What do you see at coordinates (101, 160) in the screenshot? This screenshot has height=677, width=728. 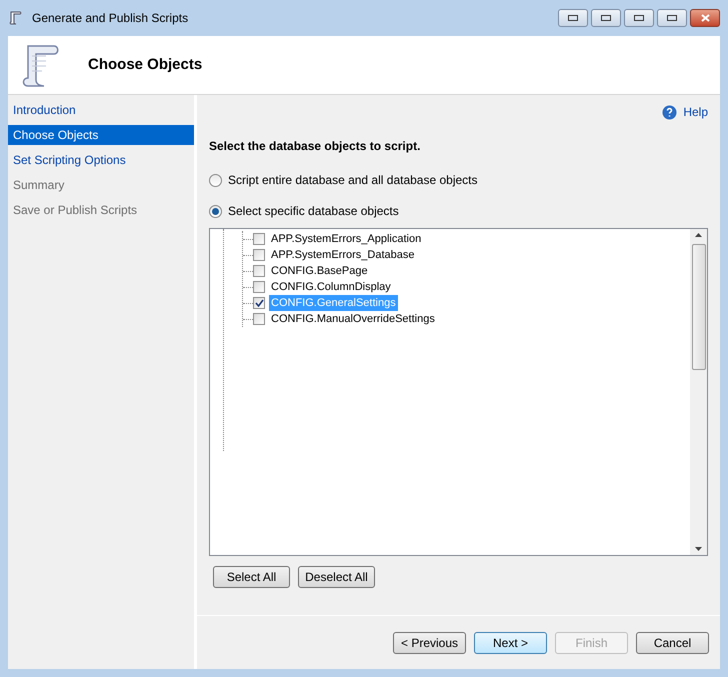 I see `wizard-step: Set Scripting Options` at bounding box center [101, 160].